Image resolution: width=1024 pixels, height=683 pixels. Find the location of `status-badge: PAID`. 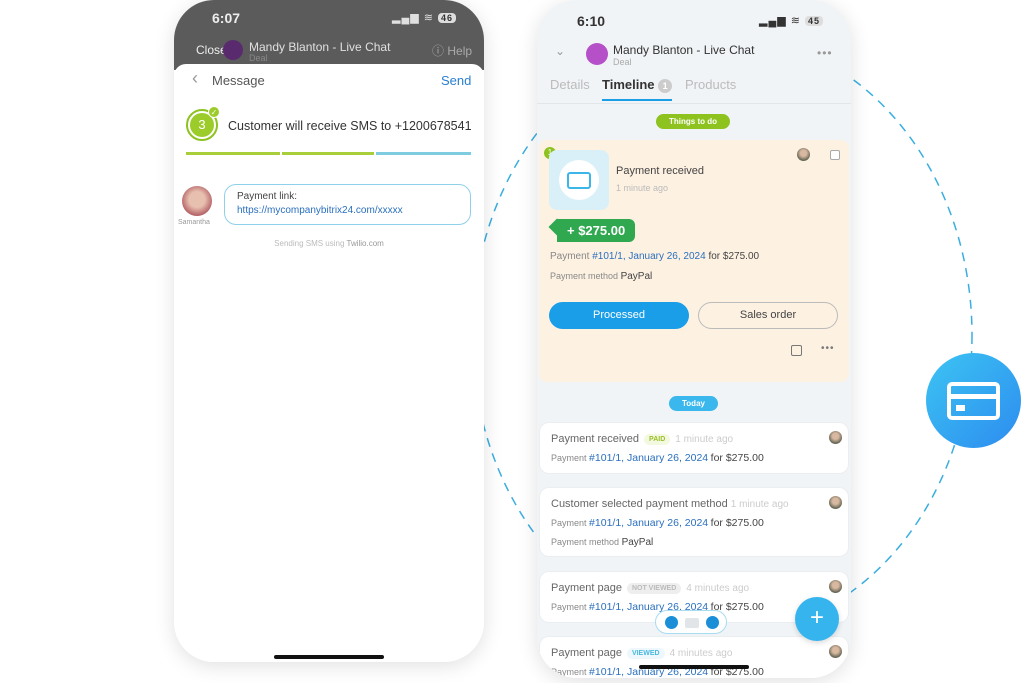

status-badge: PAID is located at coordinates (657, 439).